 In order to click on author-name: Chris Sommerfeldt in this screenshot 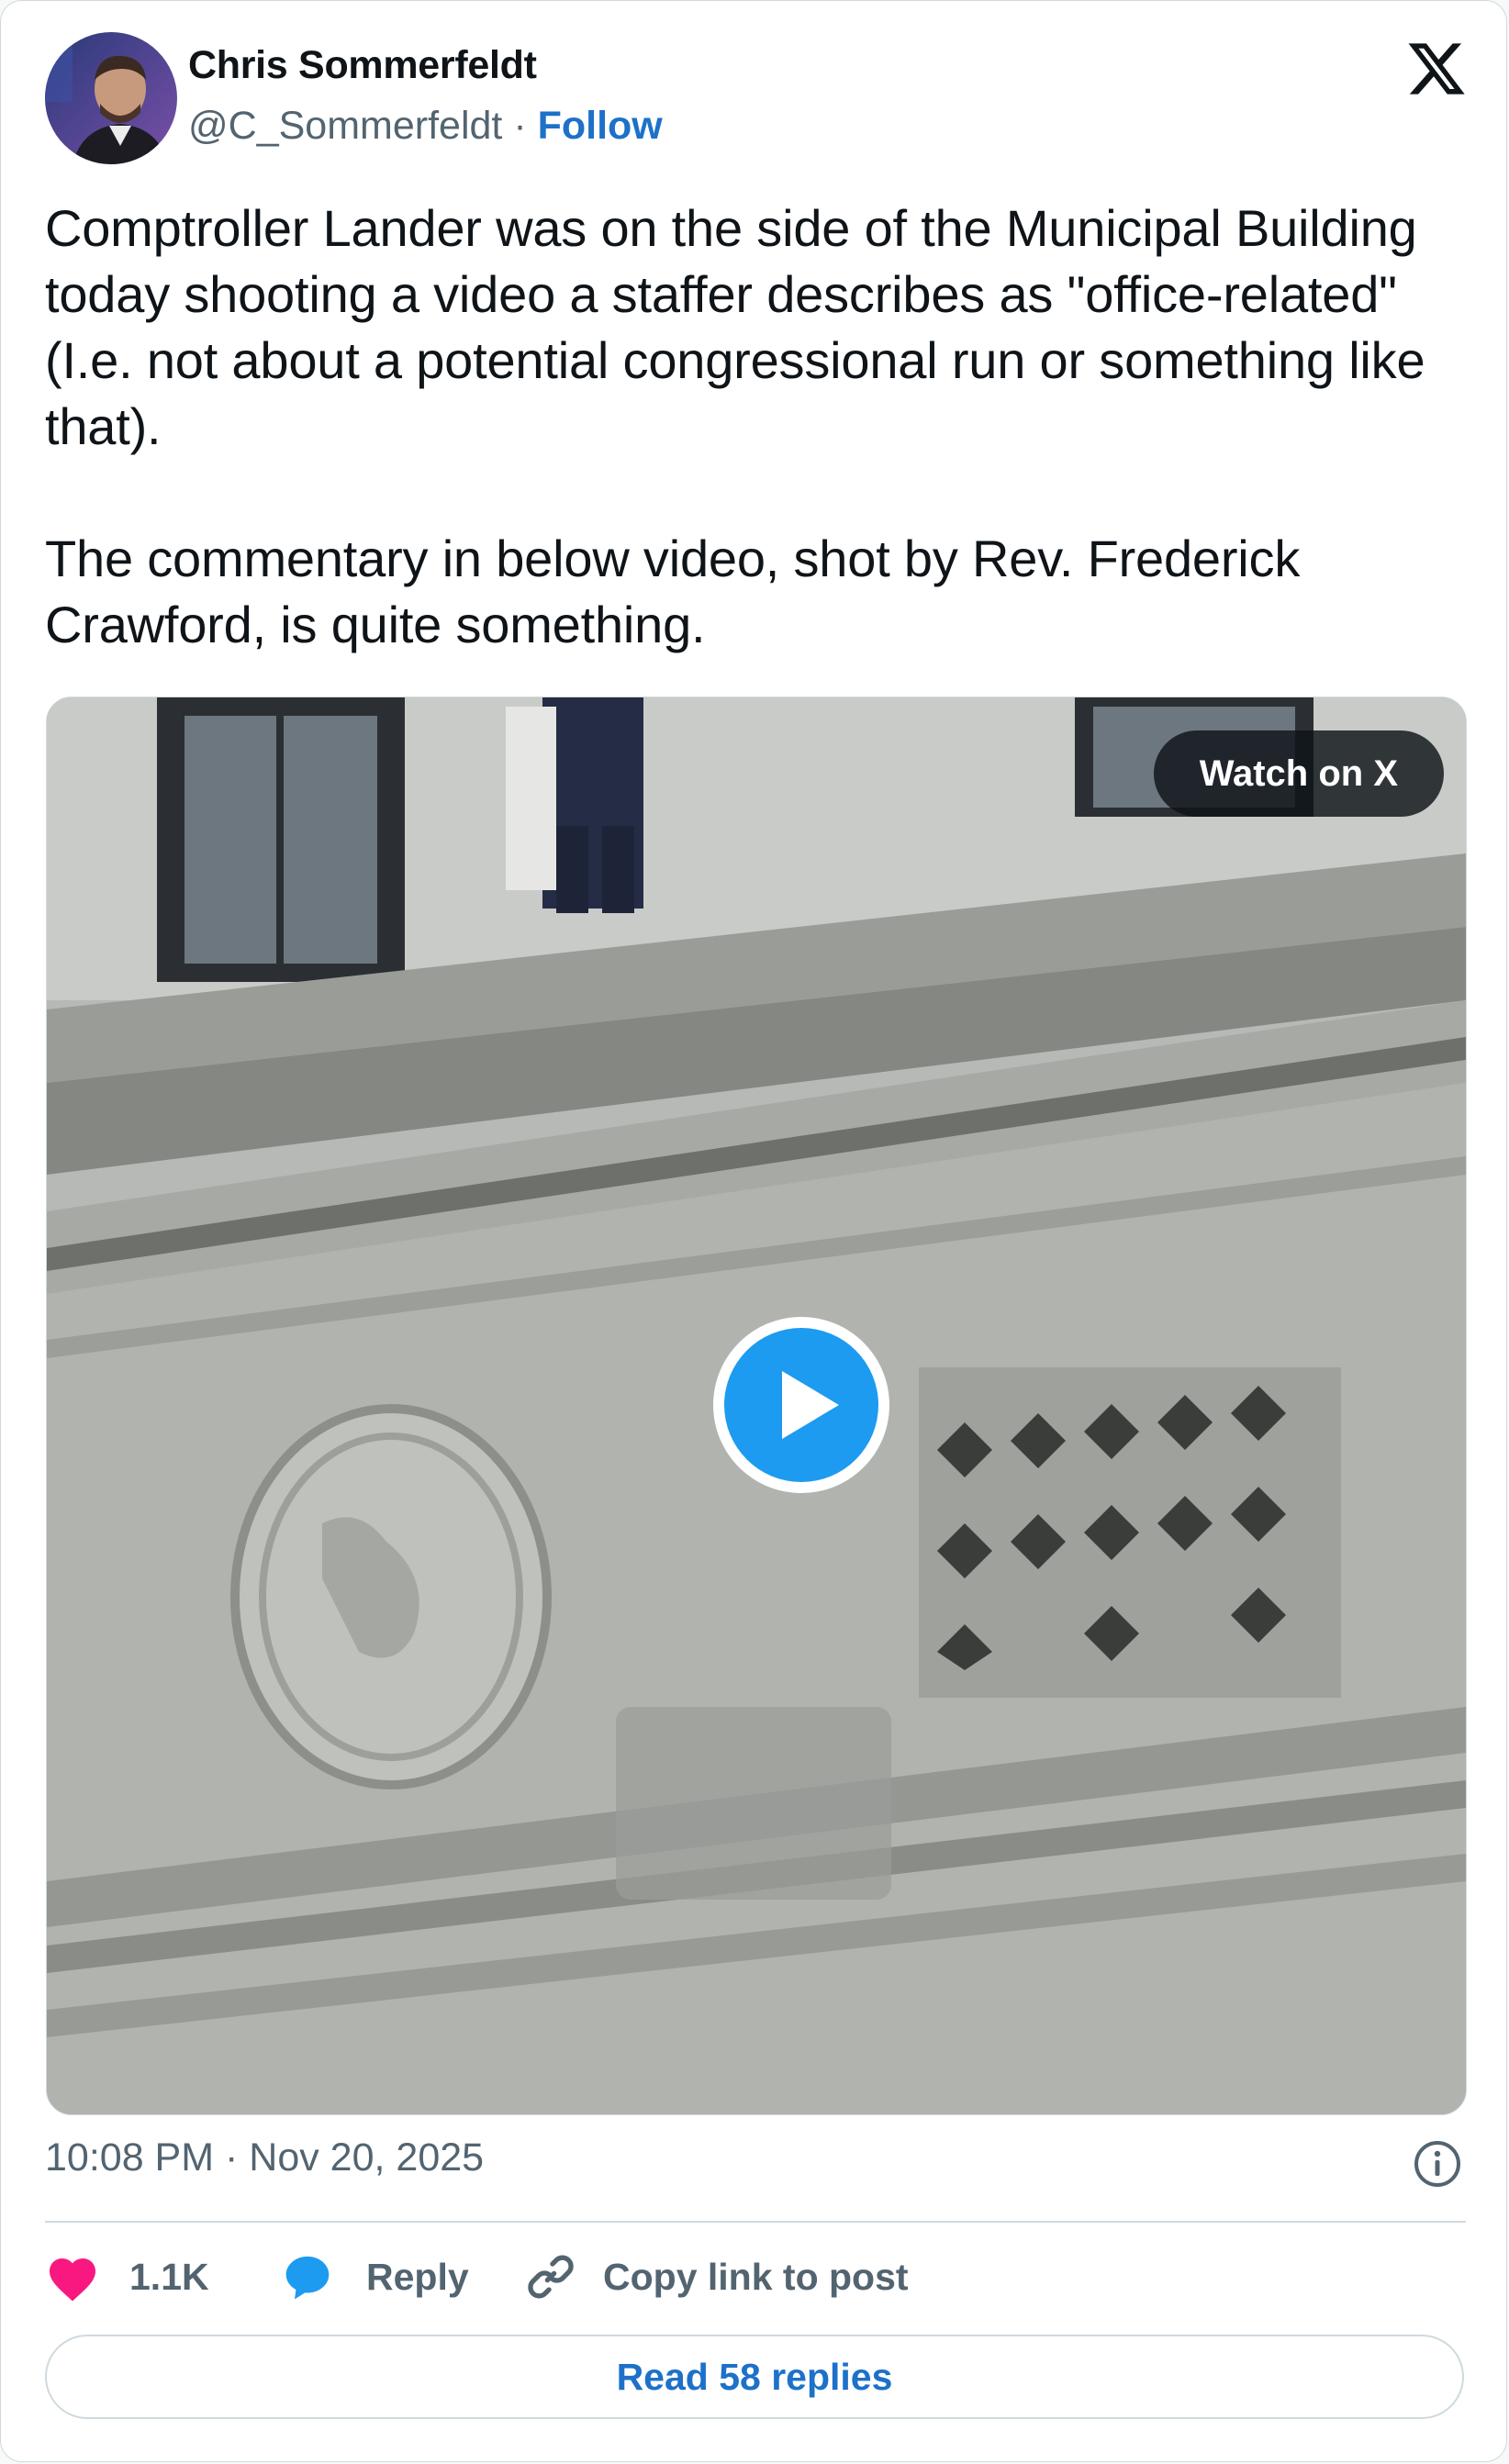, I will do `click(362, 65)`.